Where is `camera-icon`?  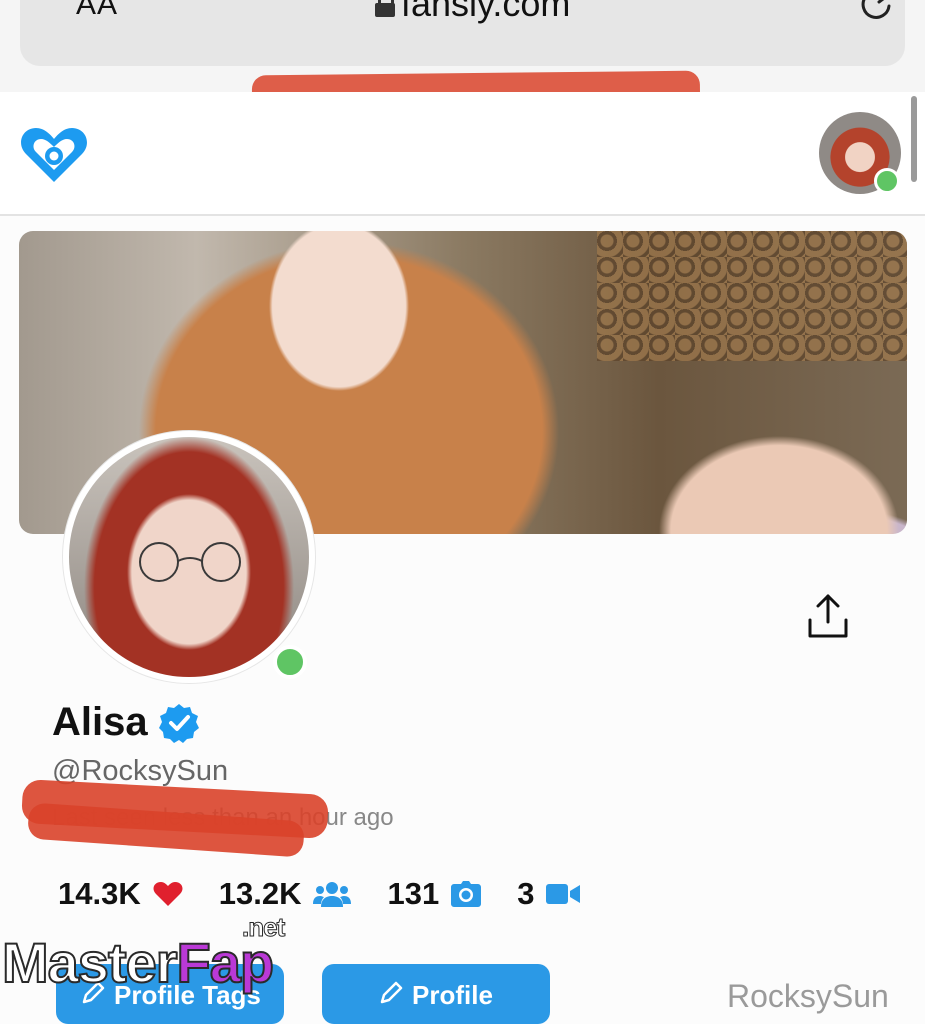
camera-icon is located at coordinates (466, 894).